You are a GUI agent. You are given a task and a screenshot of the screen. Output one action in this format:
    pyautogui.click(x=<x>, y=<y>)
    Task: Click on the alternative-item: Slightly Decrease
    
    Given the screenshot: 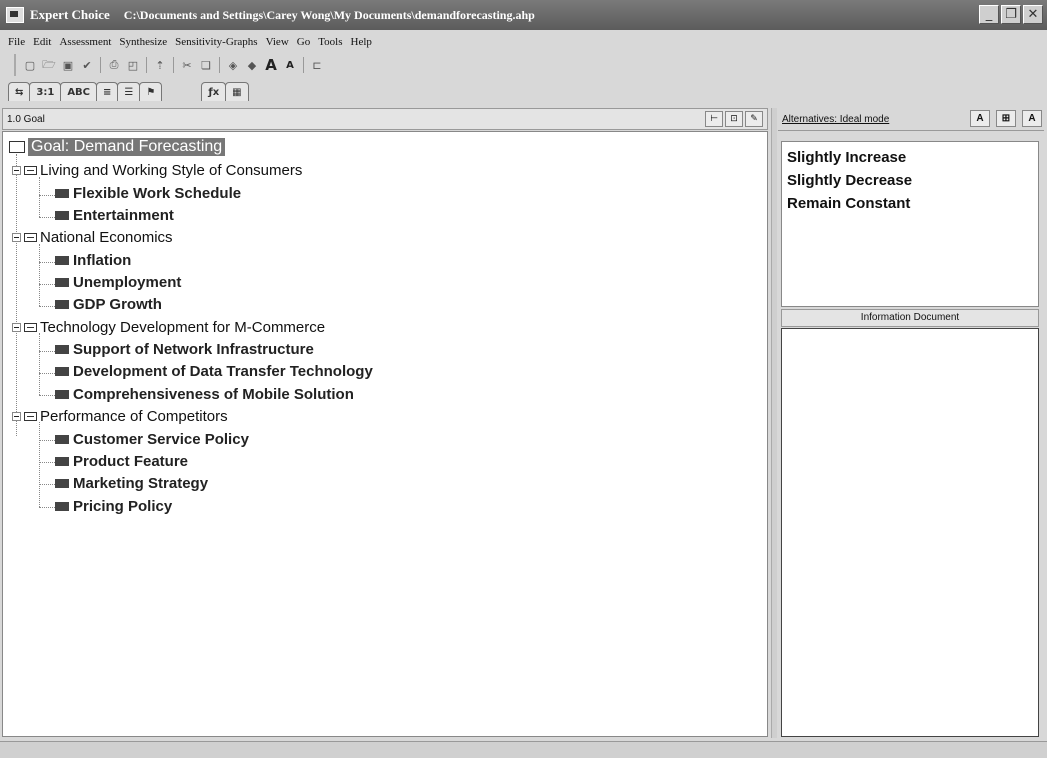 What is the action you would take?
    pyautogui.click(x=910, y=180)
    